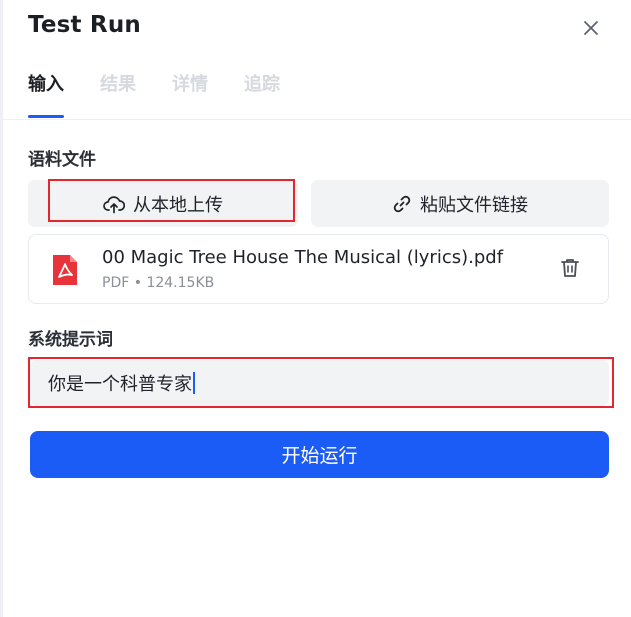 Image resolution: width=631 pixels, height=617 pixels. I want to click on paste-link-button: 粘贴文件链接, so click(460, 203).